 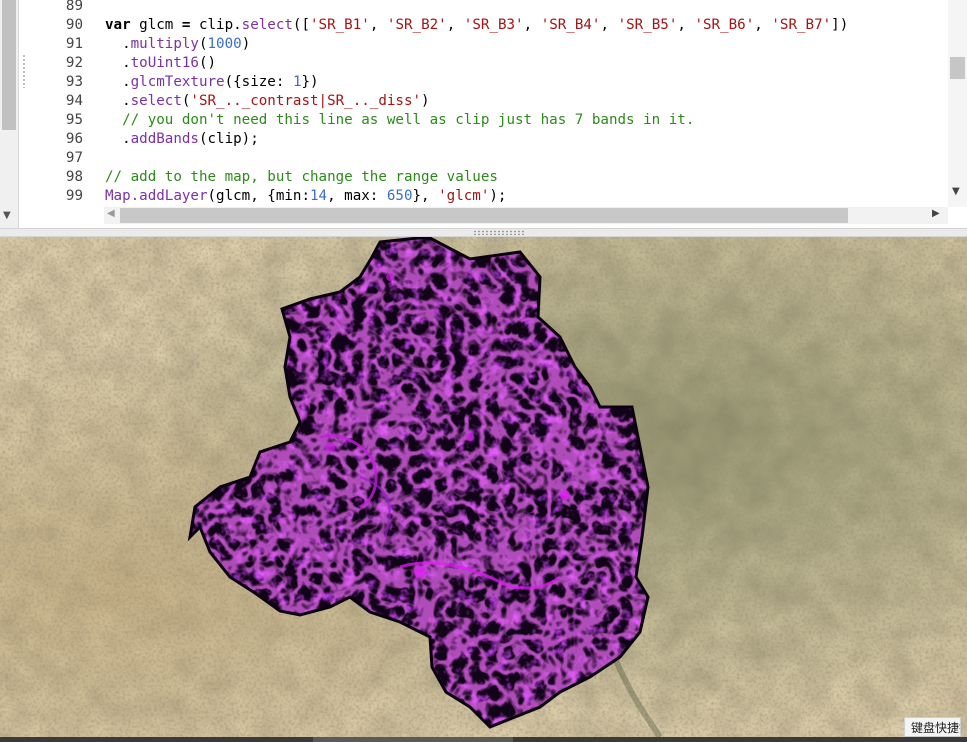 I want to click on code-token: (clip);, so click(x=228, y=139).